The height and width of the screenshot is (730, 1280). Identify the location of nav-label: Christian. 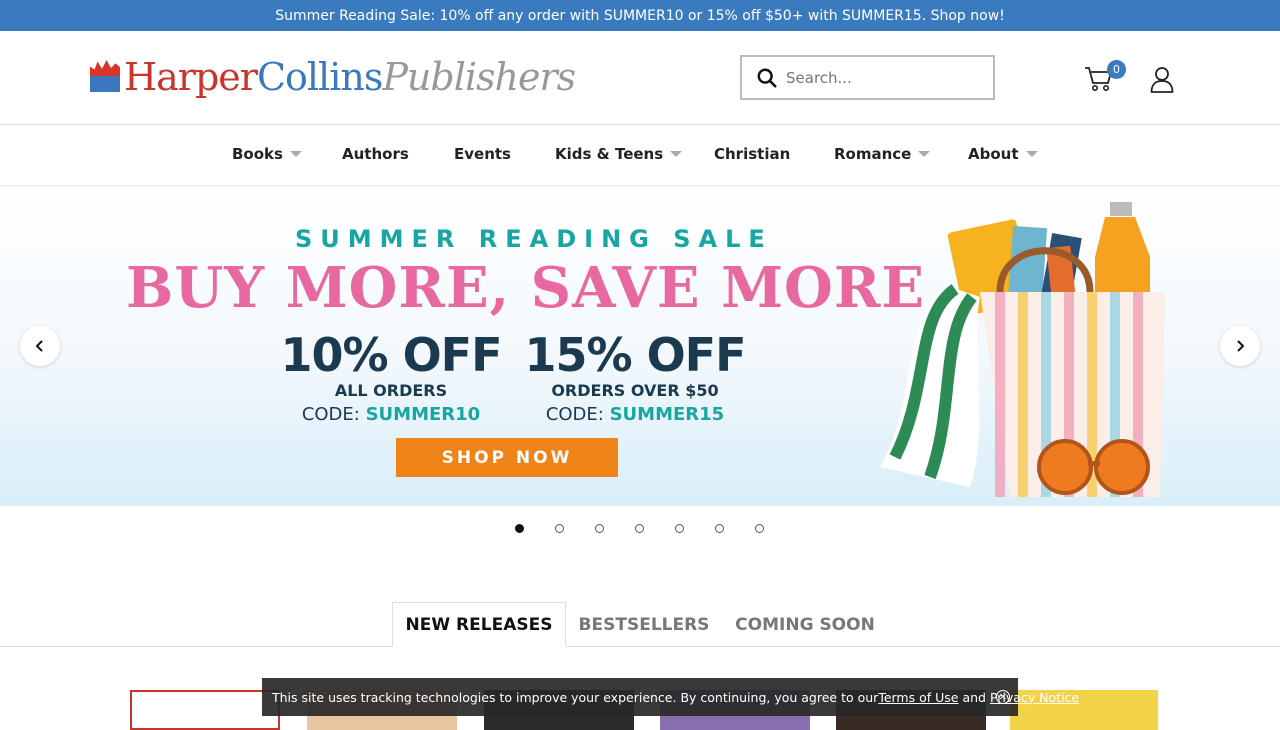
(752, 154).